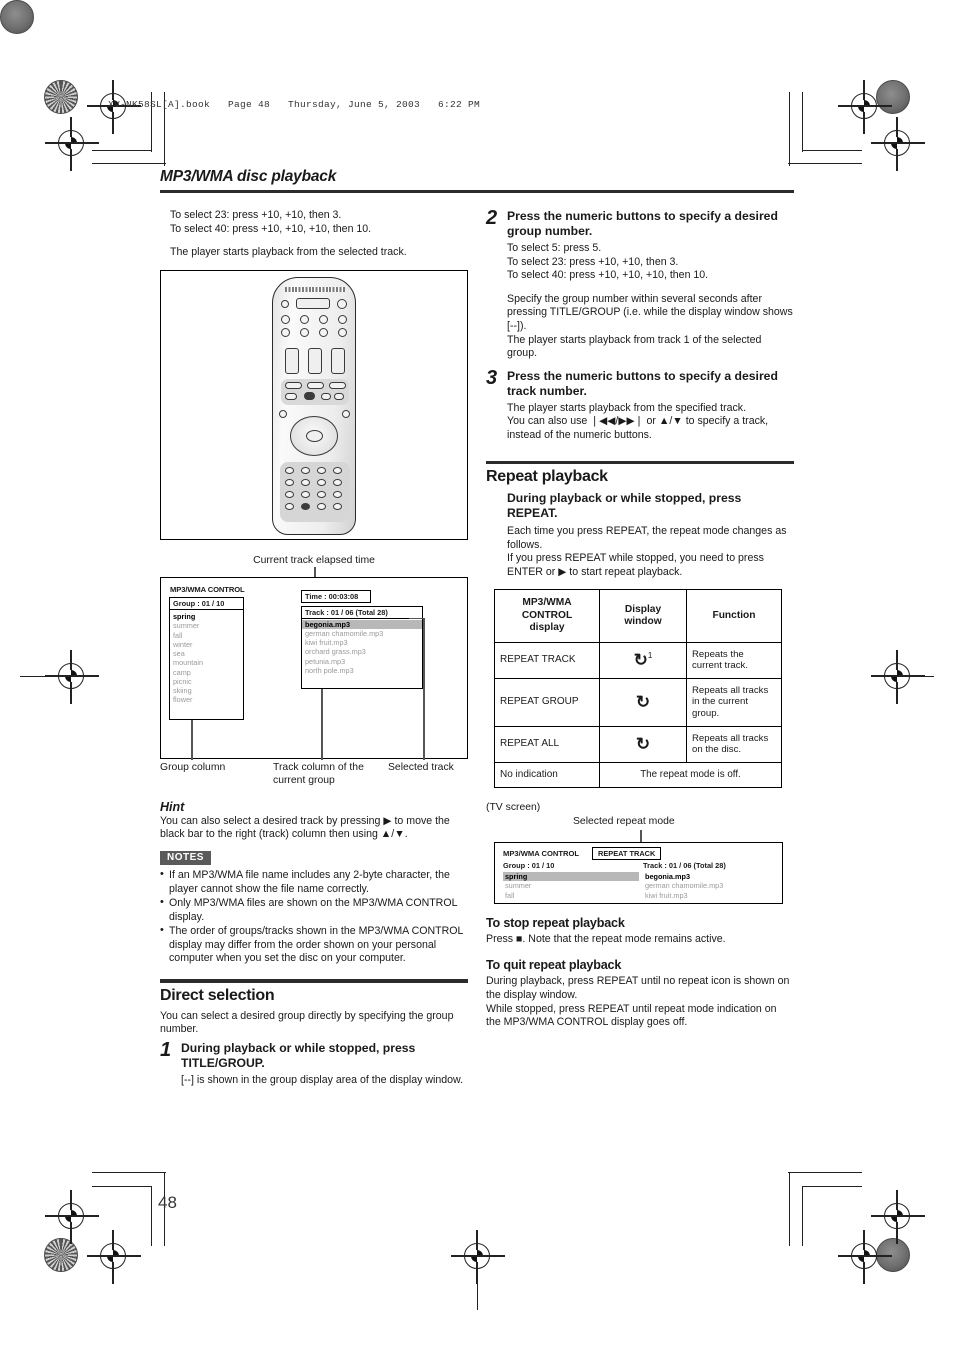 The height and width of the screenshot is (1351, 954). I want to click on remote-body, so click(314, 405).